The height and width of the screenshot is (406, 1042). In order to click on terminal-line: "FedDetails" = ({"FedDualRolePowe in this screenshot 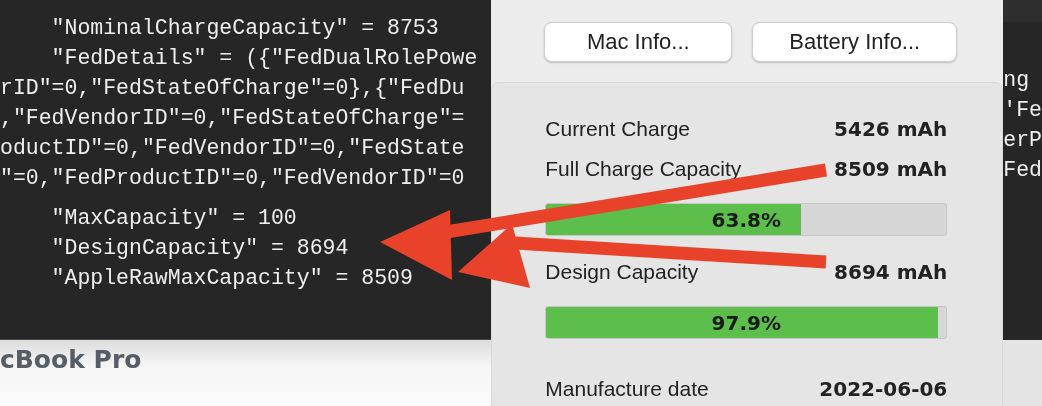, I will do `click(264, 58)`.